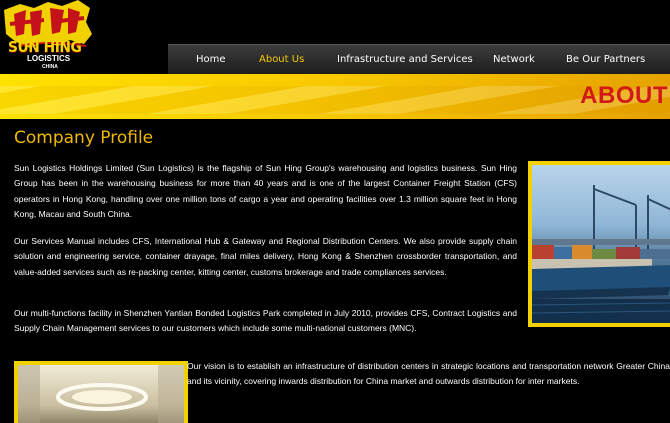 This screenshot has width=670, height=423. What do you see at coordinates (50, 67) in the screenshot?
I see `logo-subtitle-2: CHINA` at bounding box center [50, 67].